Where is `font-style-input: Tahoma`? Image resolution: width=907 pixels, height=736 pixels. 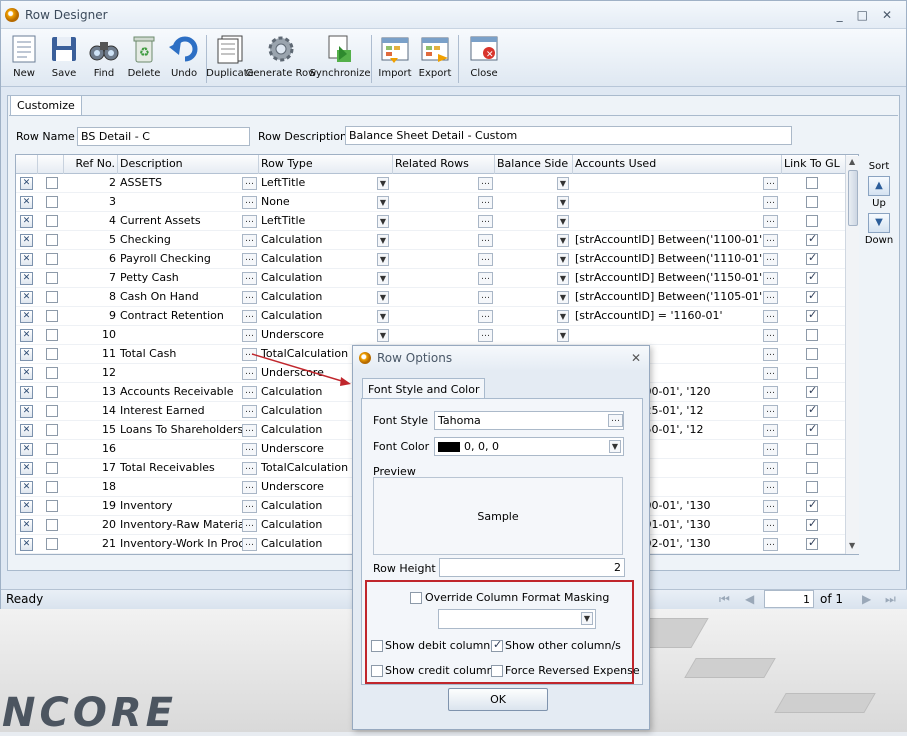
font-style-input: Tahoma is located at coordinates (529, 420).